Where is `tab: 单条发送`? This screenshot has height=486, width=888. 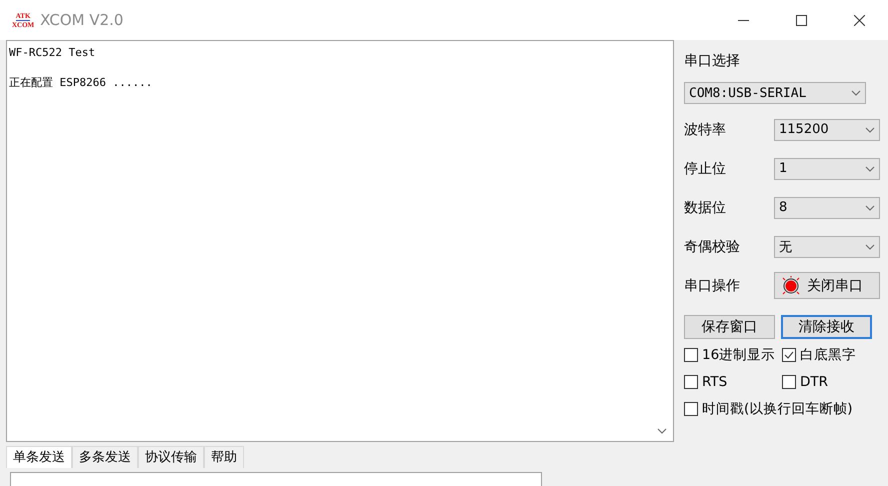 tab: 单条发送 is located at coordinates (39, 457).